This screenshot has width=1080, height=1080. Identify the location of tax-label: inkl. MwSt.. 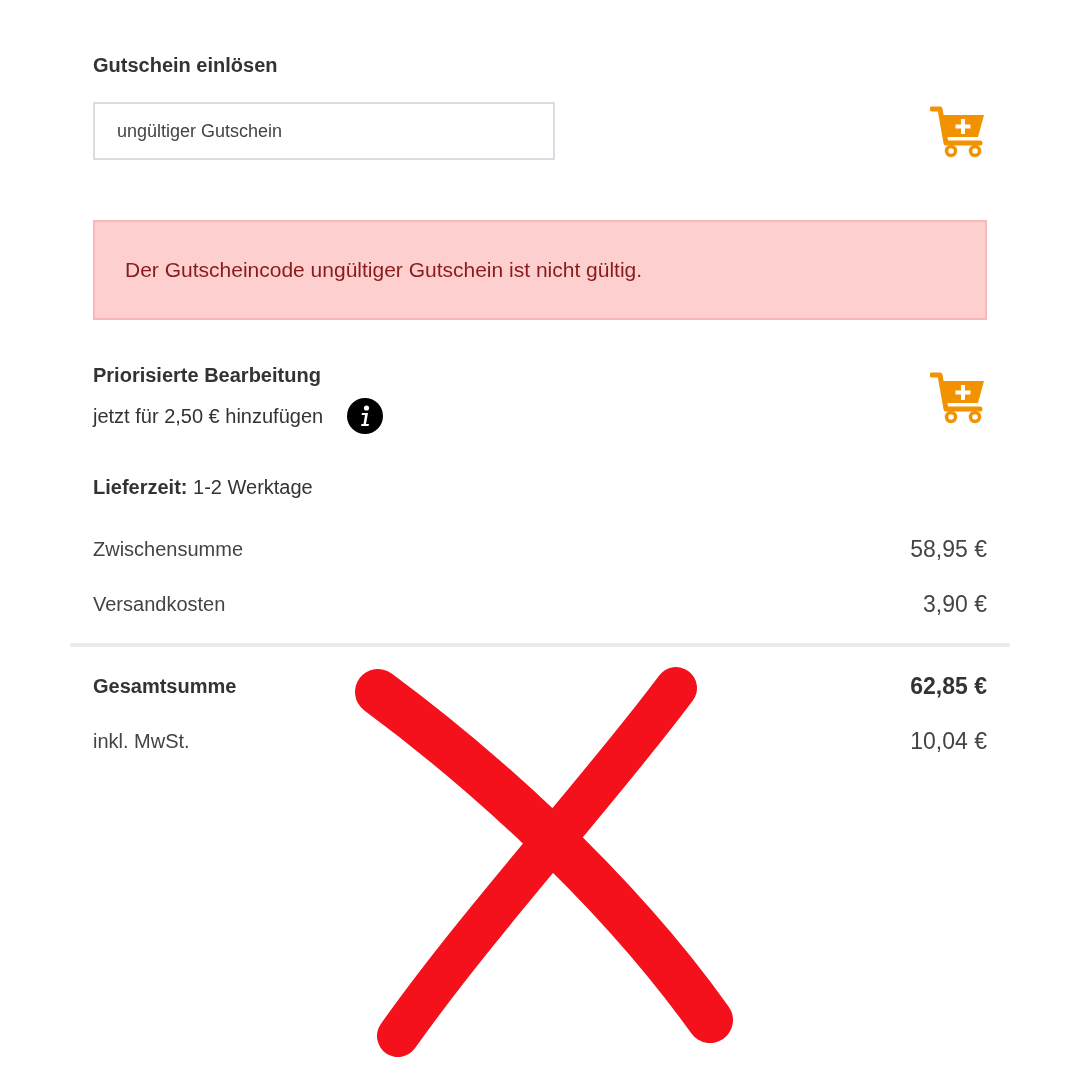
(141, 741).